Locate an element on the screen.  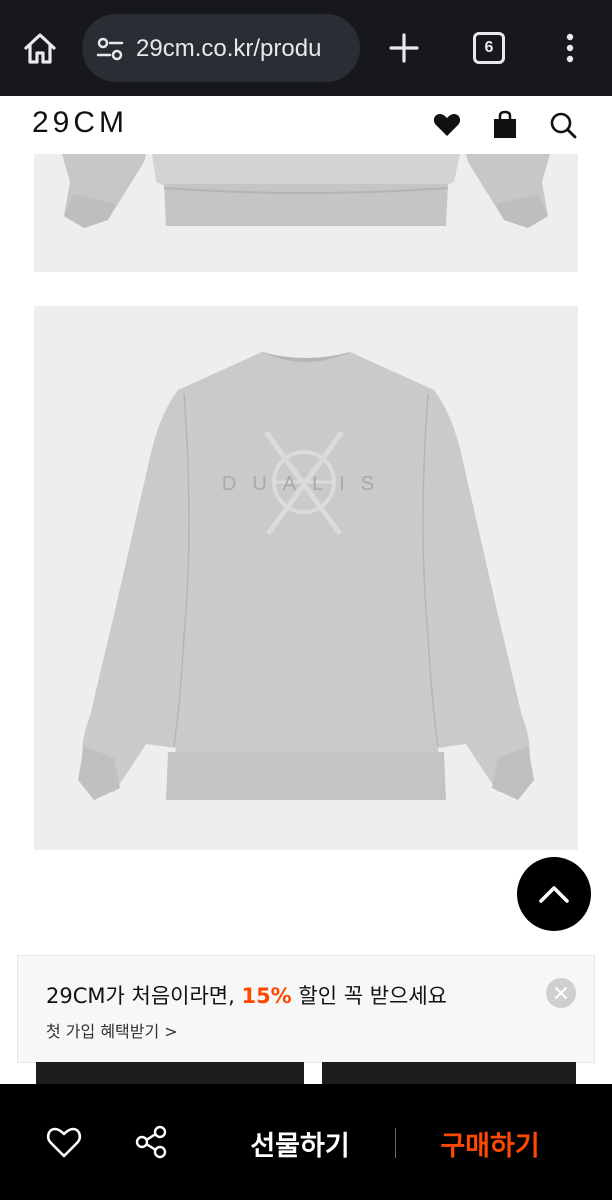
promo-headline: 29CM가 처음이라면, 15% 할인 꼭 받으세요 is located at coordinates (246, 995).